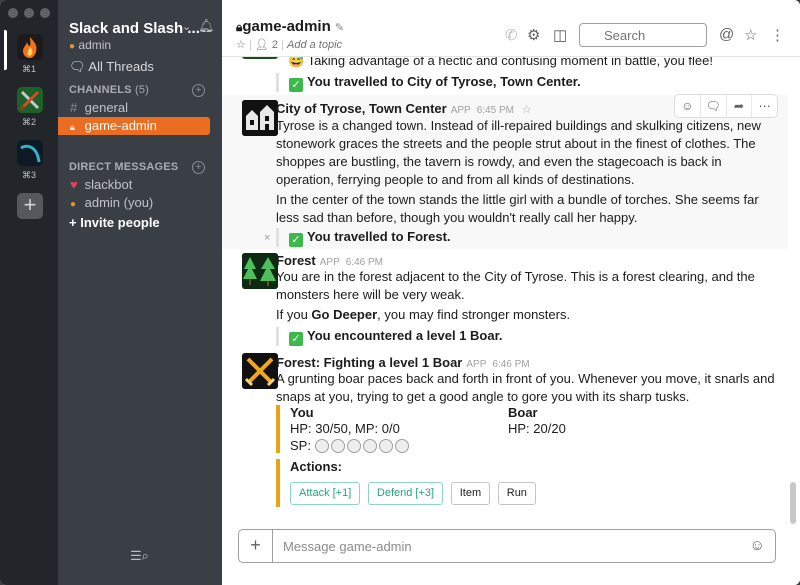 Image resolution: width=800 pixels, height=585 pixels. I want to click on player-hp-mp: HP: 30/50, MP: 0/0, so click(345, 428).